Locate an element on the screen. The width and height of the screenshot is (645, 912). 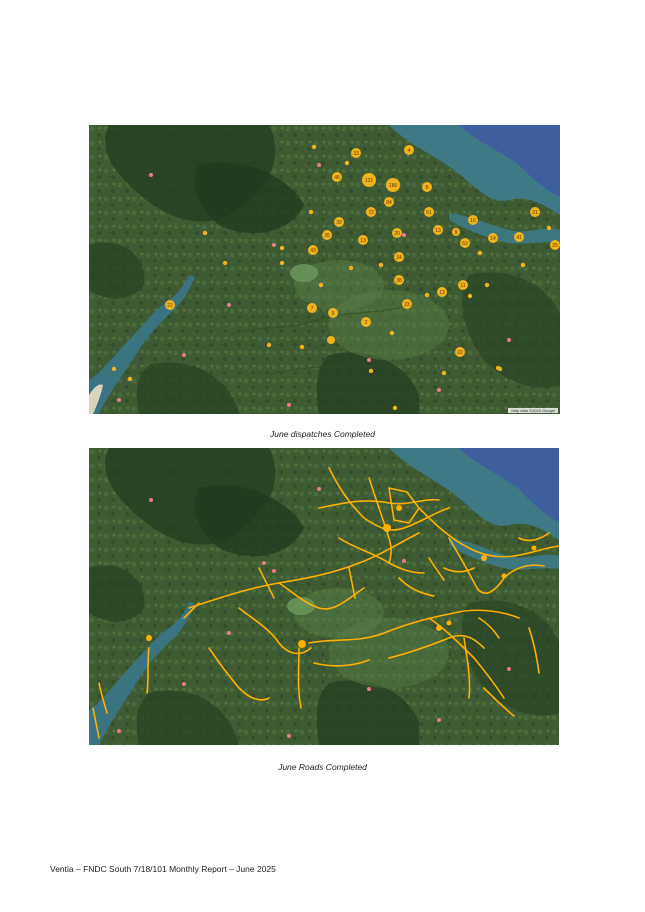
svg-text: 41 is located at coordinates (519, 238).